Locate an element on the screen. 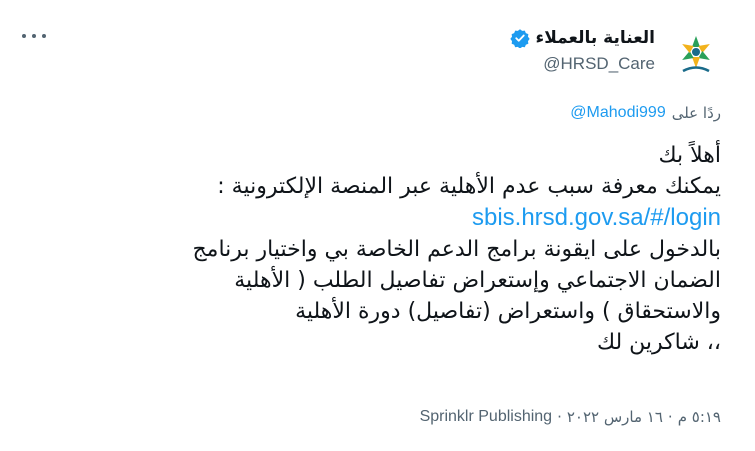 This screenshot has width=755, height=451. reply-context: ردًا على @Mahodi999 is located at coordinates (645, 113).